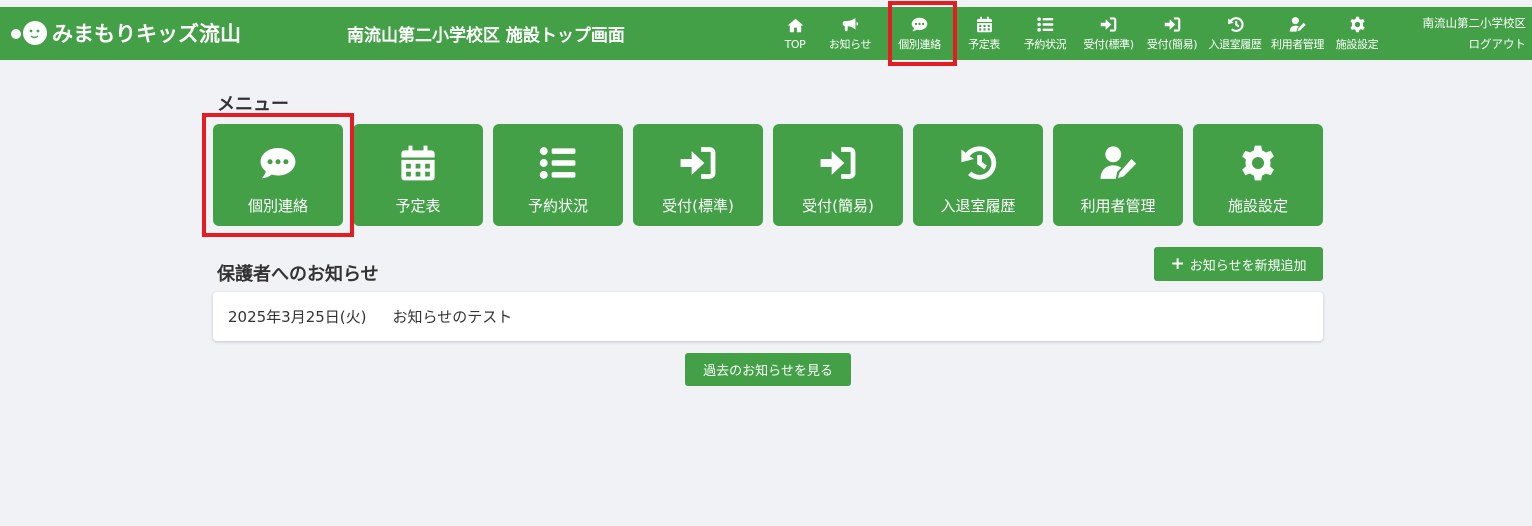 Image resolution: width=1532 pixels, height=526 pixels. Describe the element at coordinates (146, 34) in the screenshot. I see `logo-text: みまもりキッズ流山` at that location.